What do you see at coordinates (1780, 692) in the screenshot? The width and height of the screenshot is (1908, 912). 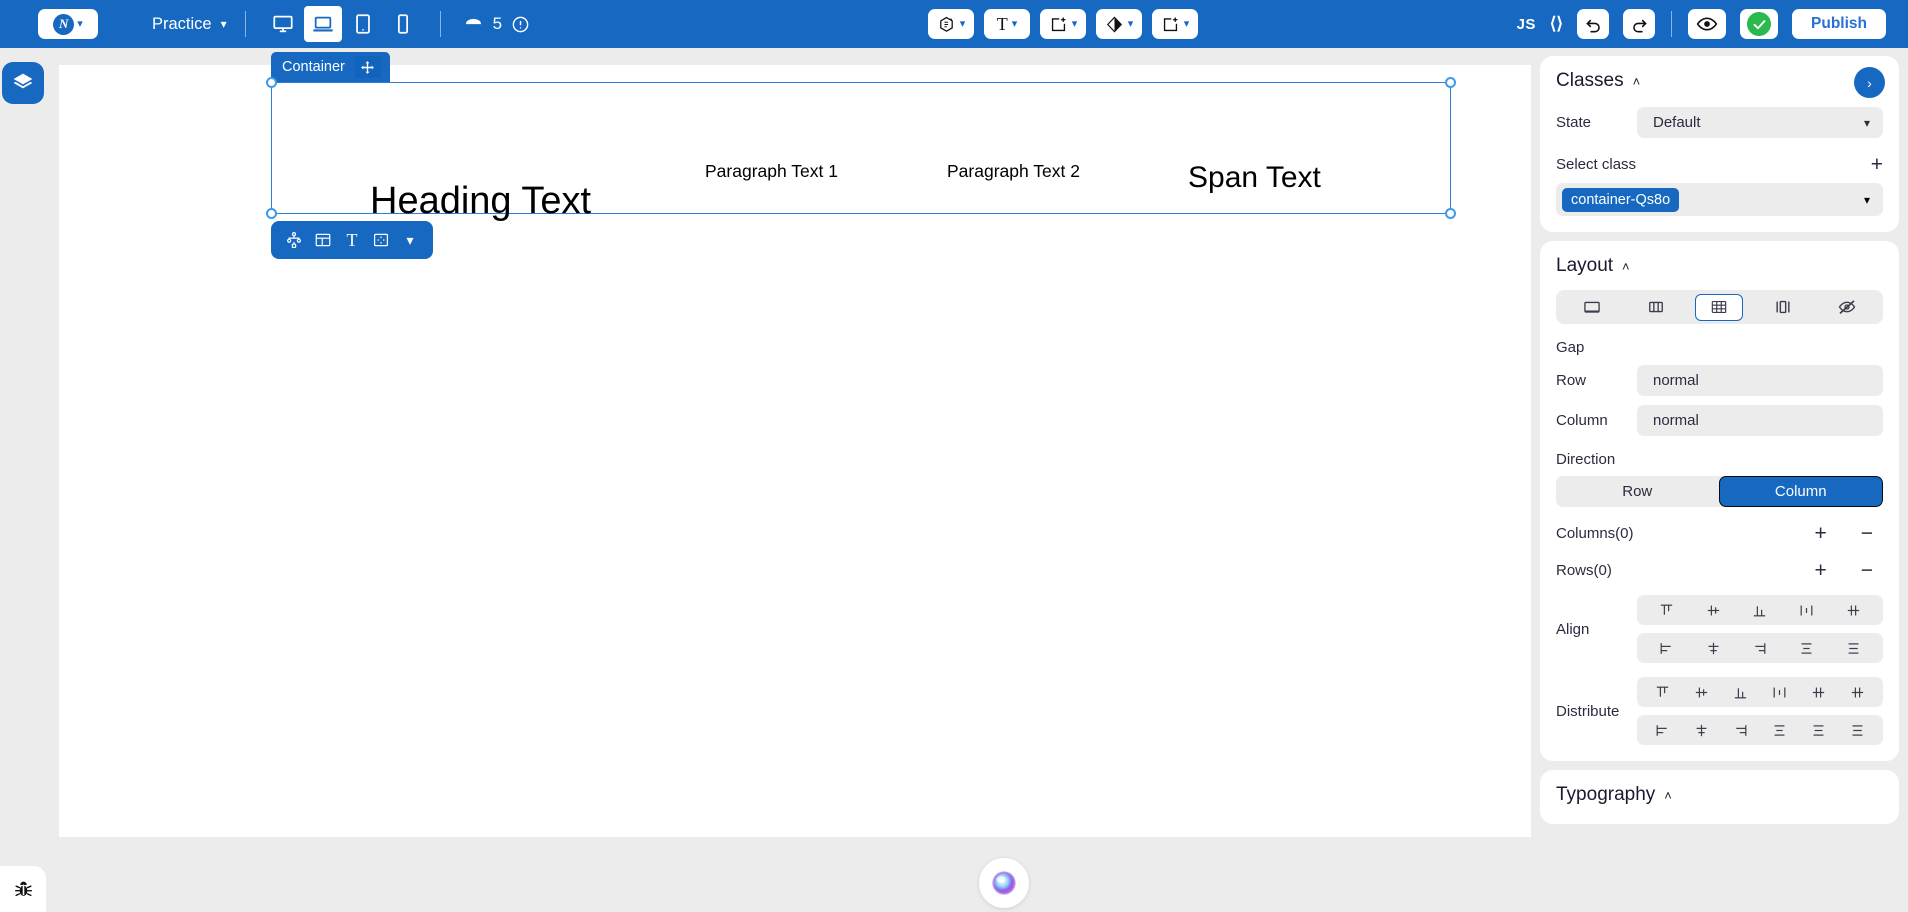 I see `distribute-stretch-v-button` at bounding box center [1780, 692].